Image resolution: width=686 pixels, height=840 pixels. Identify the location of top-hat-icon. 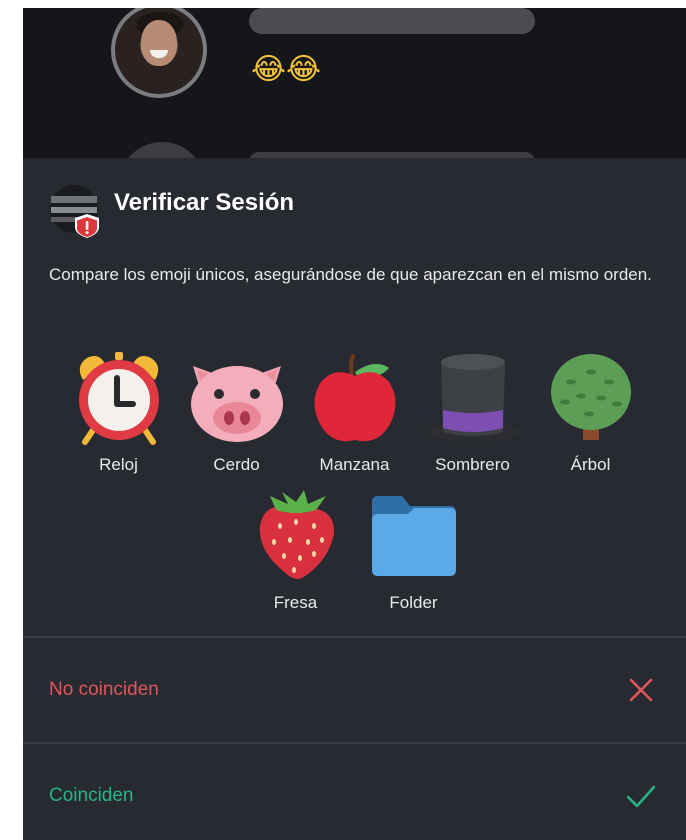
(472, 398).